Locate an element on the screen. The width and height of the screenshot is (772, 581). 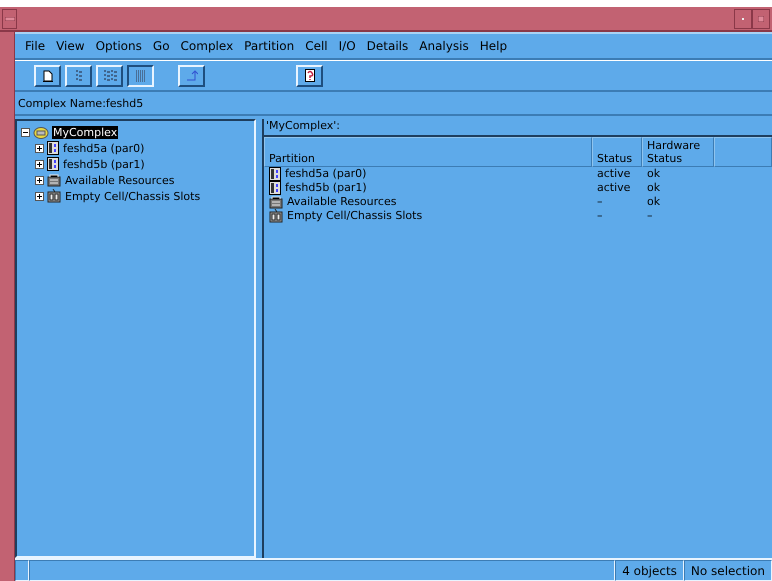
menu-item: I/O is located at coordinates (347, 46).